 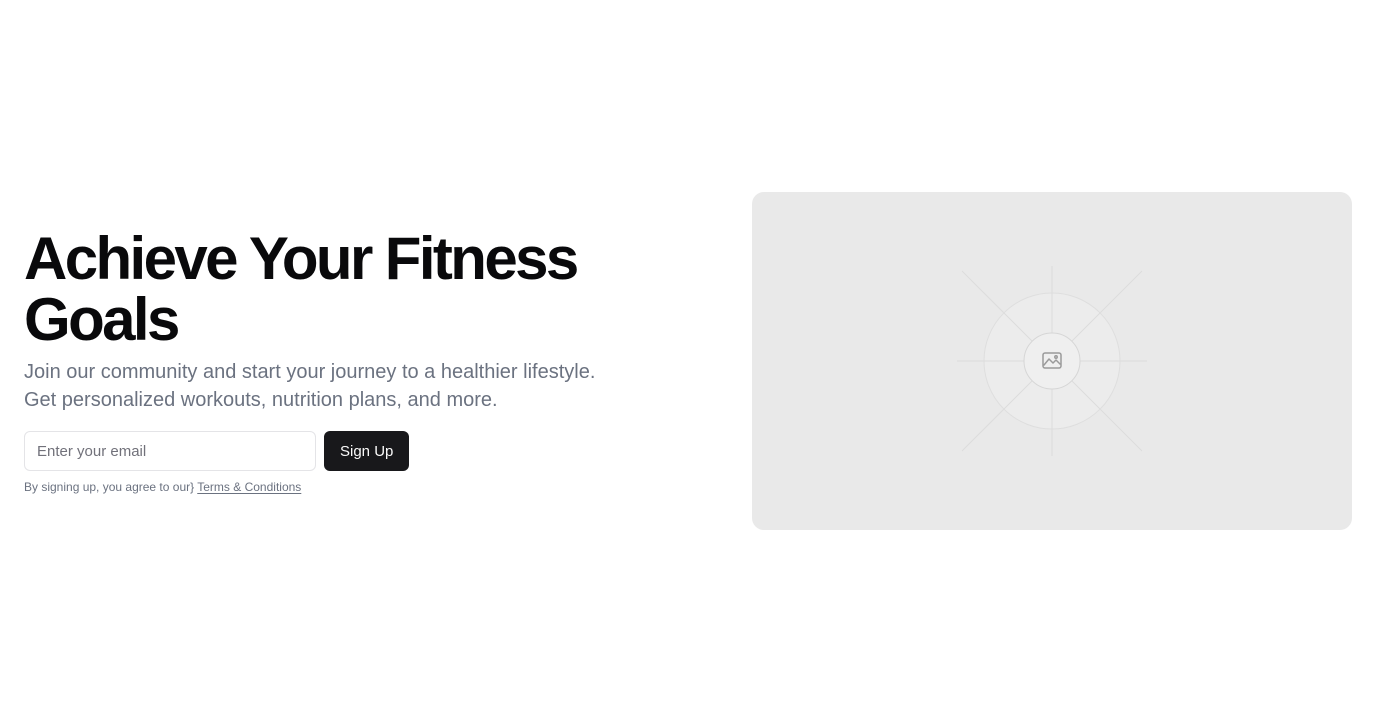 What do you see at coordinates (301, 289) in the screenshot?
I see `hero-headline: Achieve Your Fitness Goals` at bounding box center [301, 289].